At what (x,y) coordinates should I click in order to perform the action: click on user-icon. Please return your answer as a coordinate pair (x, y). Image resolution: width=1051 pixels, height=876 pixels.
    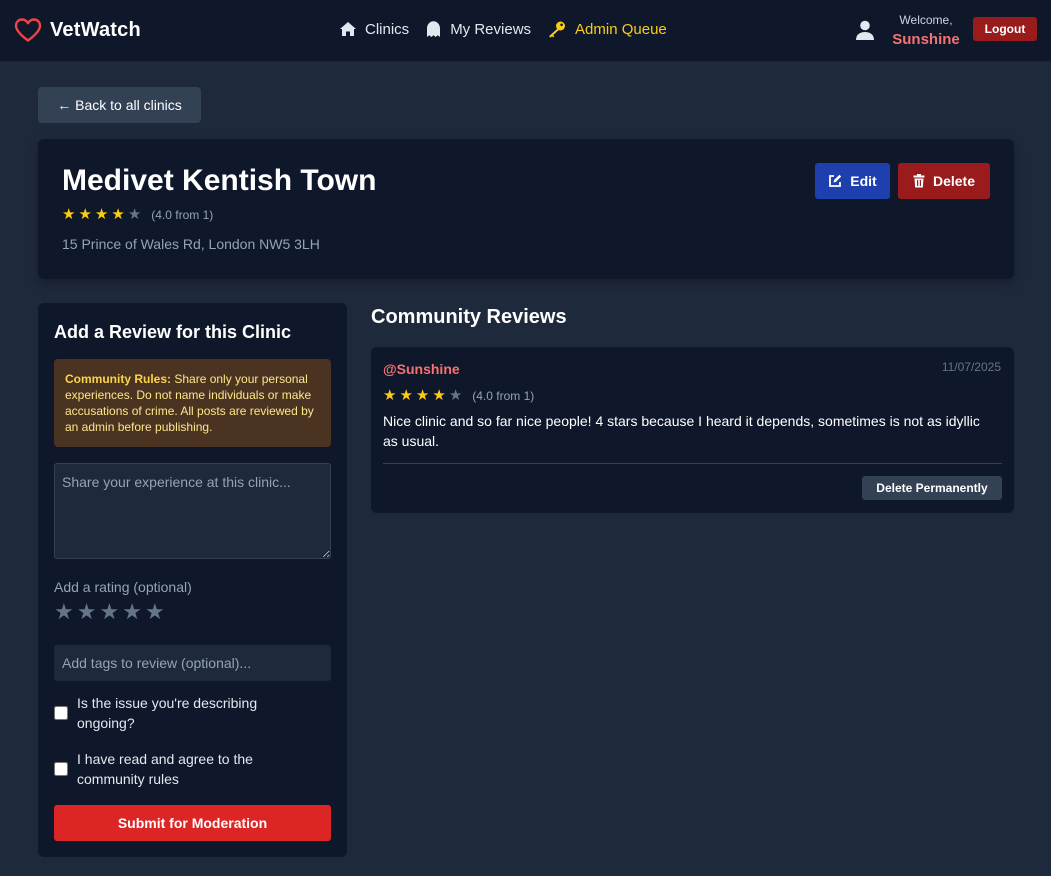
    Looking at the image, I should click on (865, 30).